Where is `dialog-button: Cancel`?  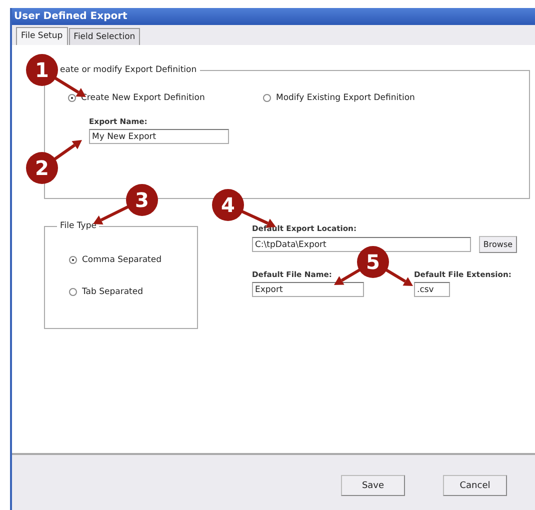
dialog-button: Cancel is located at coordinates (475, 485).